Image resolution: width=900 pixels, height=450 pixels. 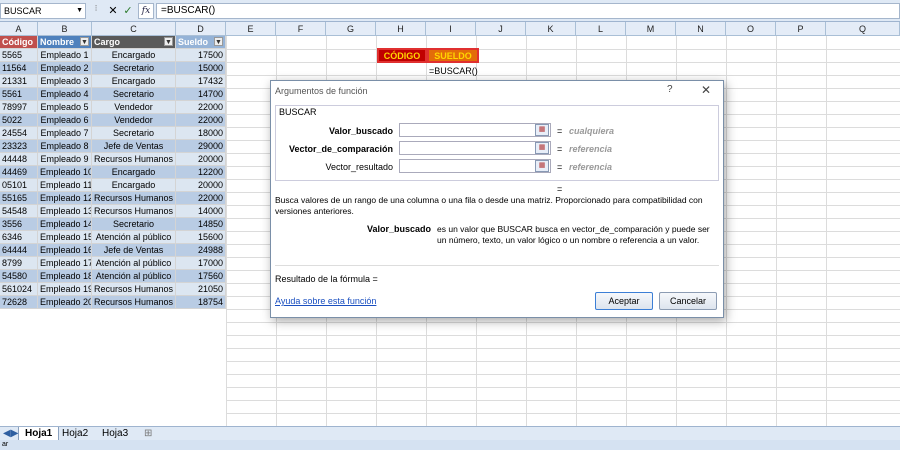 I want to click on table-cell: Empleado 3, so click(x=65, y=81).